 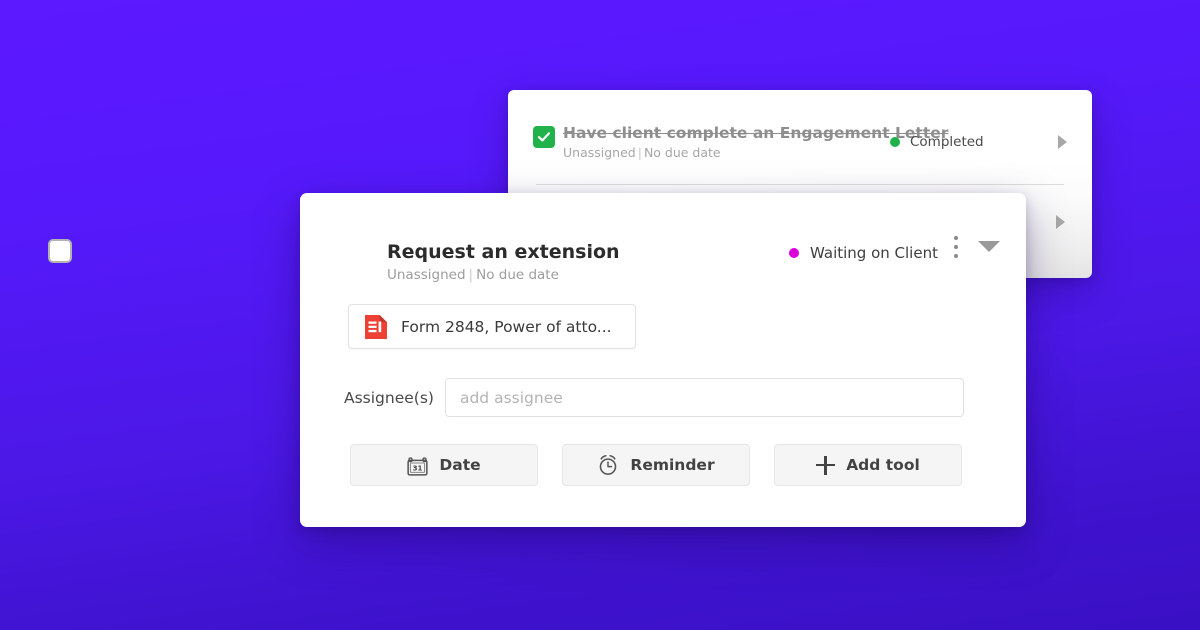 I want to click on task-meta: Unassigned | No due date, so click(x=503, y=275).